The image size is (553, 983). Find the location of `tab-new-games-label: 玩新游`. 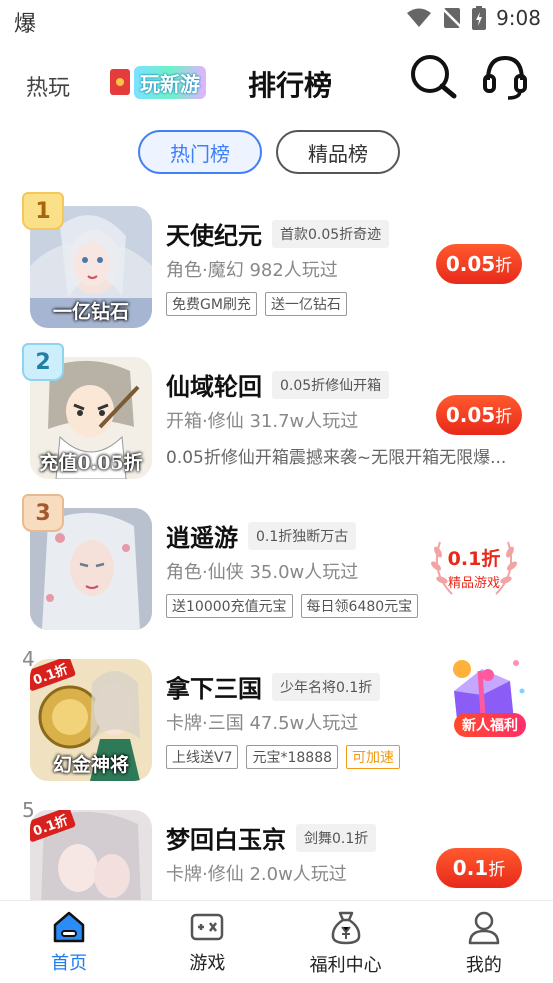

tab-new-games-label: 玩新游 is located at coordinates (170, 82).